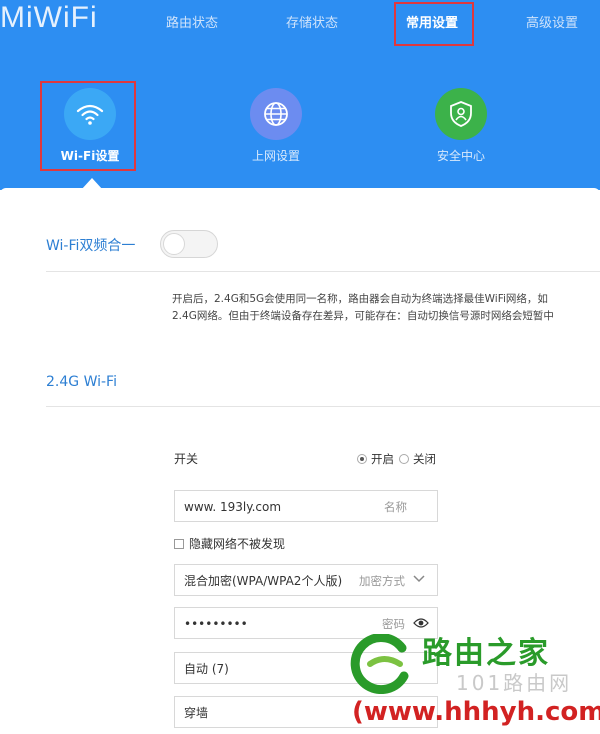  Describe the element at coordinates (306, 506) in the screenshot. I see `ssid-input: www. 193ly.com 名称` at that location.